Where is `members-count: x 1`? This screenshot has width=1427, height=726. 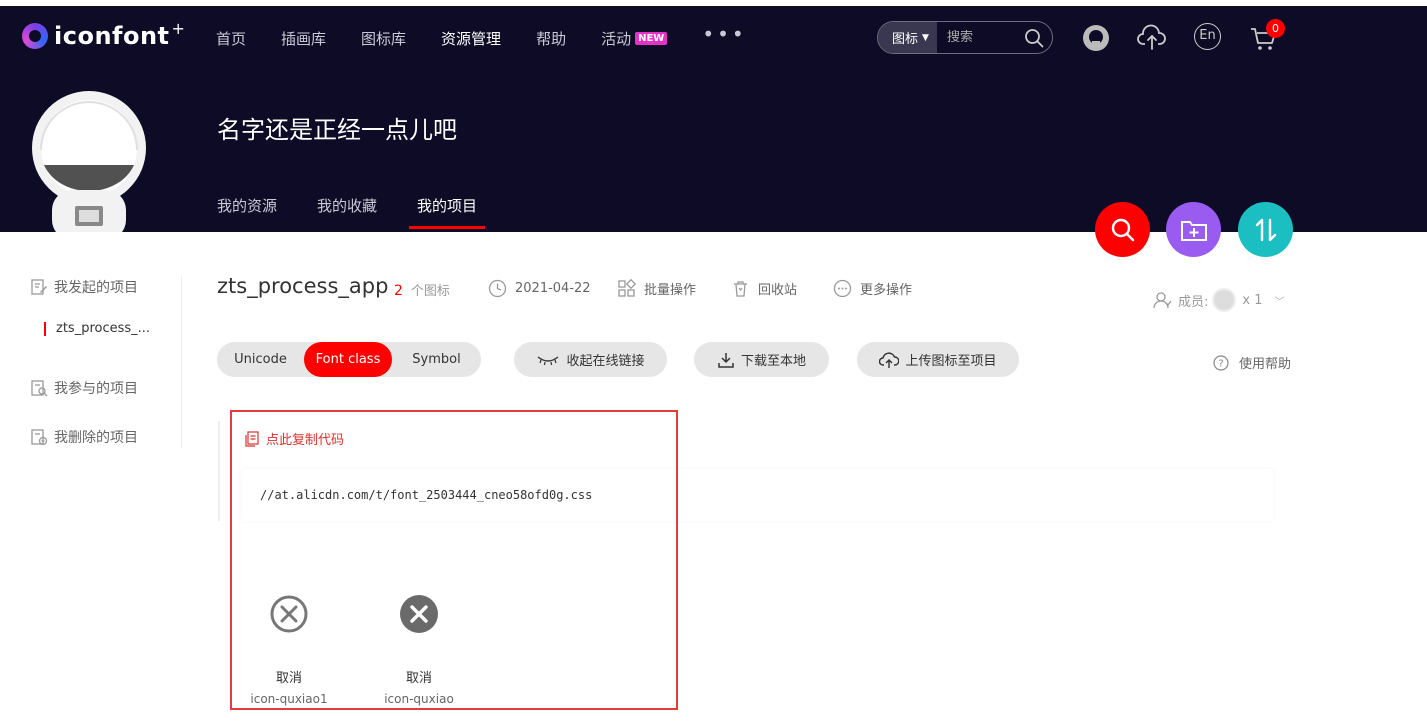
members-count: x 1 is located at coordinates (1252, 300).